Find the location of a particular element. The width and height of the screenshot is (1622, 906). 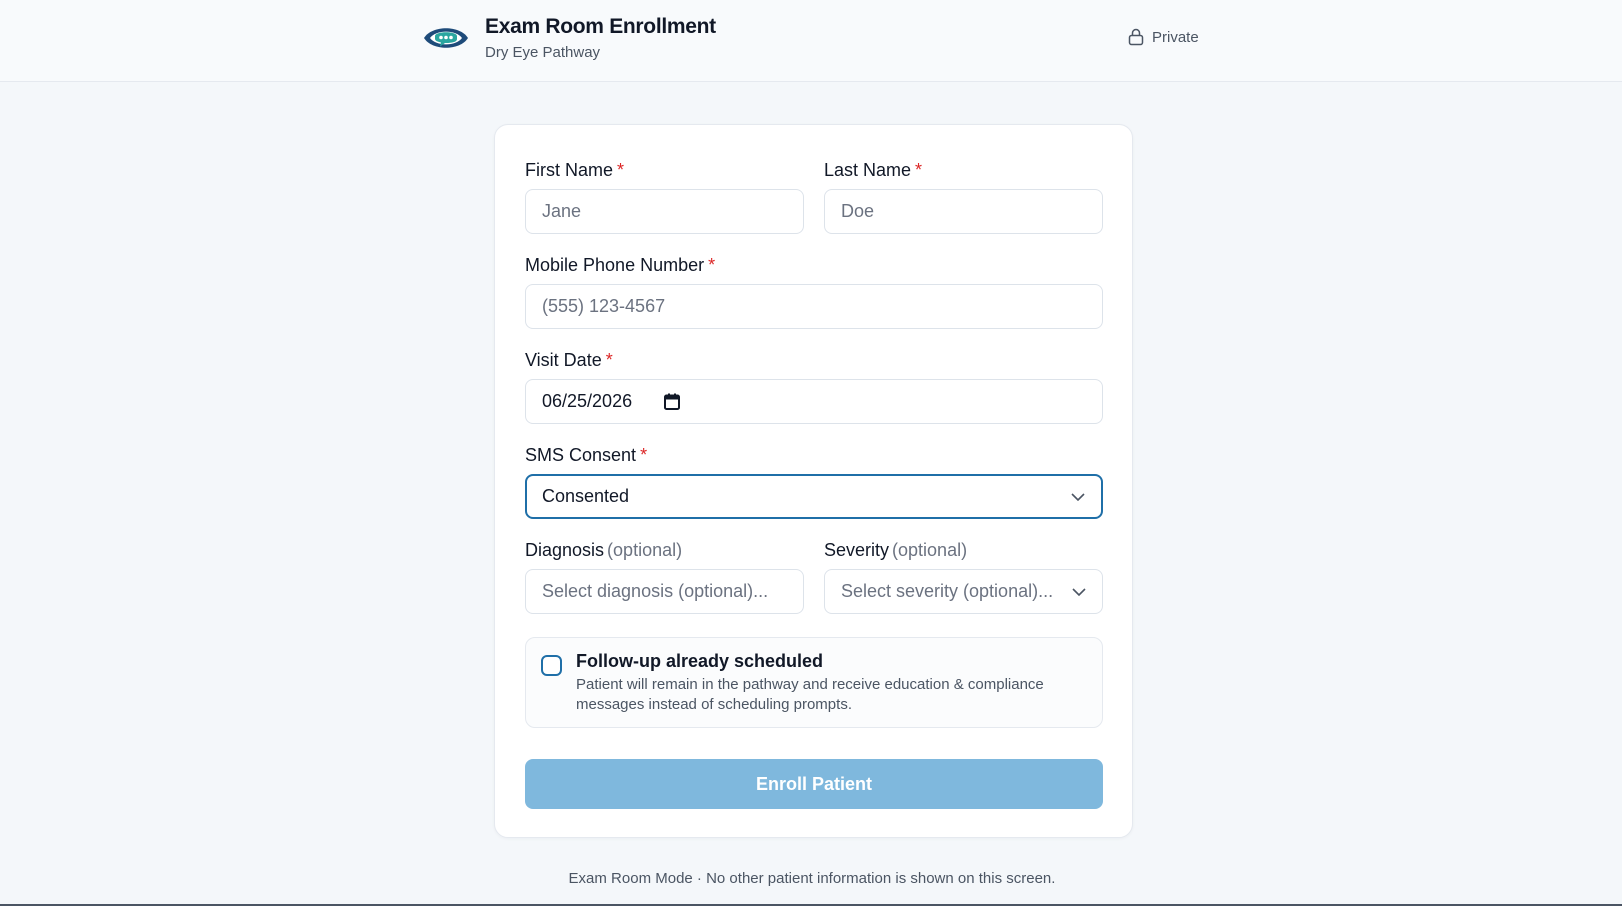

followup-title: Follow-up already scheduled is located at coordinates (700, 661).